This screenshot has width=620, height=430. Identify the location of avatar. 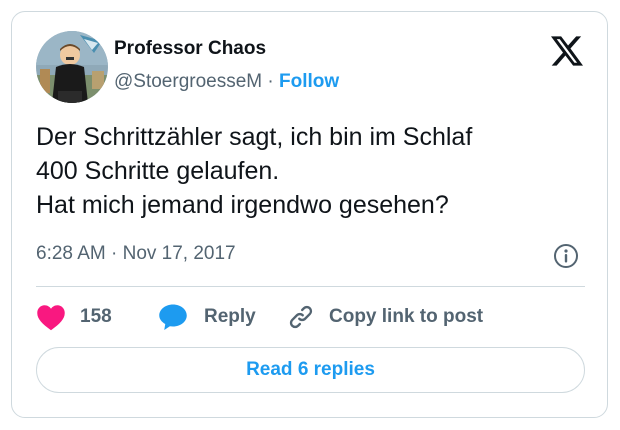
(72, 67).